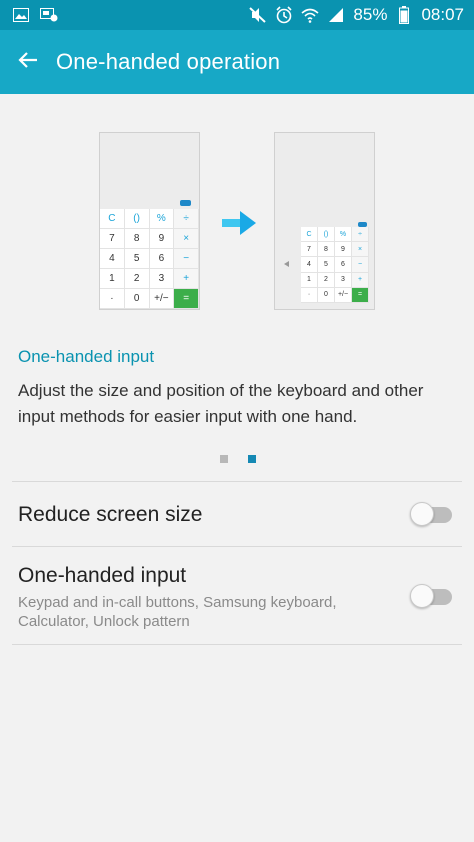 Image resolution: width=474 pixels, height=842 pixels. What do you see at coordinates (239, 223) in the screenshot?
I see `arrow-right-icon` at bounding box center [239, 223].